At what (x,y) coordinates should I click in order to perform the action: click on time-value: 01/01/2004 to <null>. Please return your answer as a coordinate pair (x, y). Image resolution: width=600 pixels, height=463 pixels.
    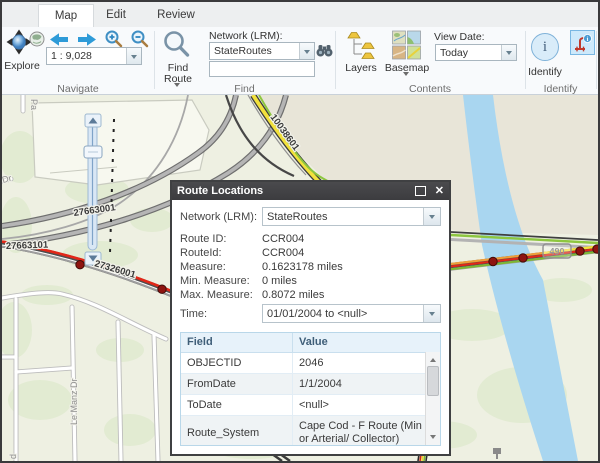
    Looking at the image, I should click on (317, 313).